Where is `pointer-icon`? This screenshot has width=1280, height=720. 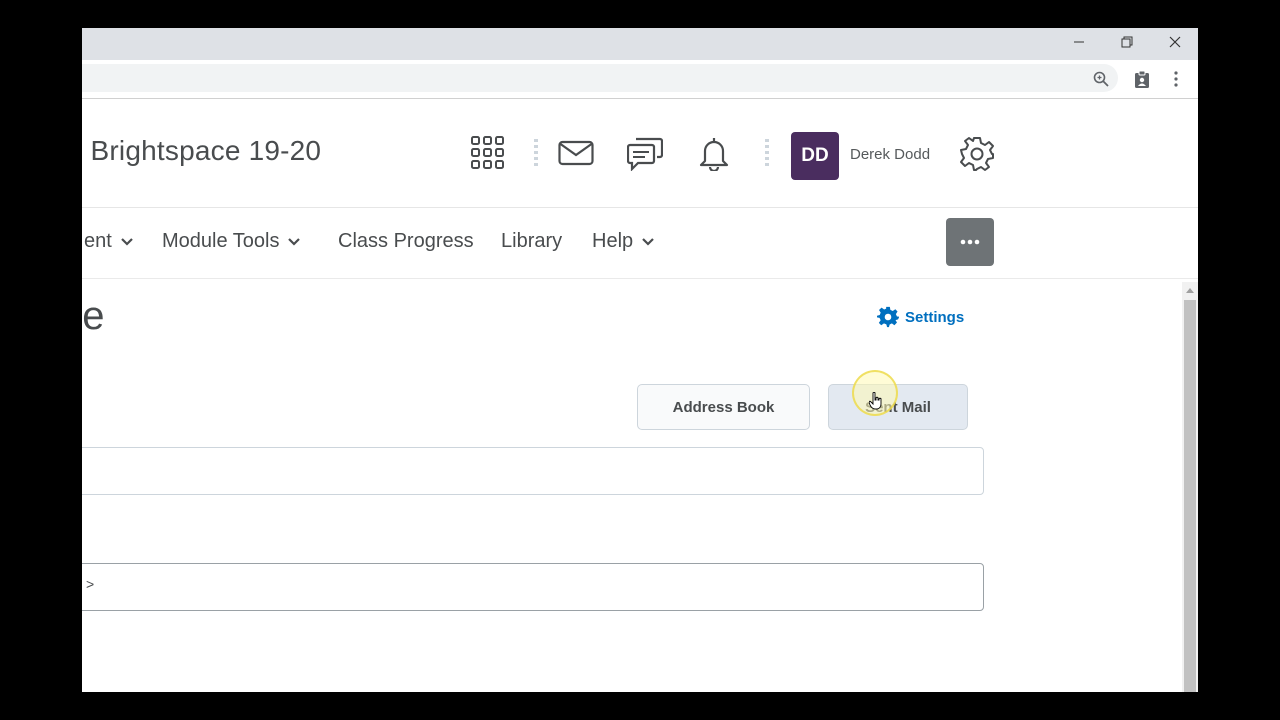
pointer-icon is located at coordinates (875, 401).